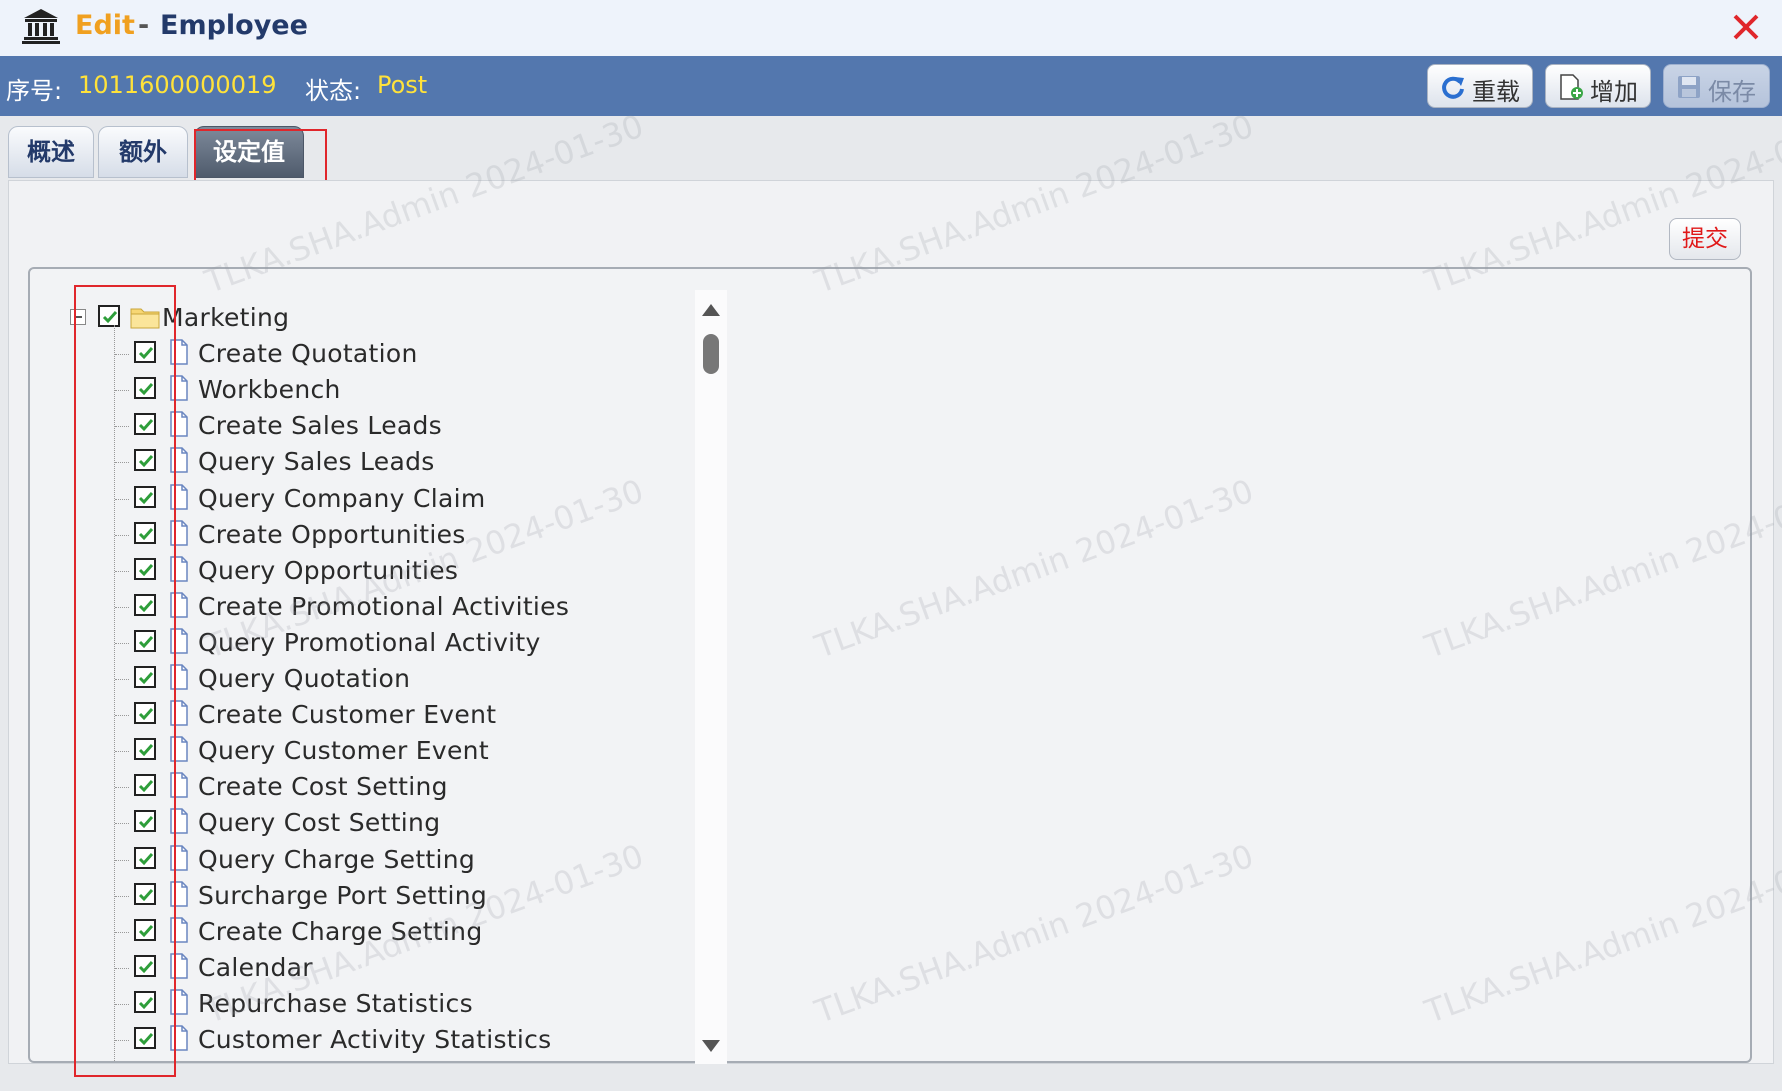 The height and width of the screenshot is (1091, 1782). Describe the element at coordinates (1689, 87) in the screenshot. I see `save-disk-icon` at that location.